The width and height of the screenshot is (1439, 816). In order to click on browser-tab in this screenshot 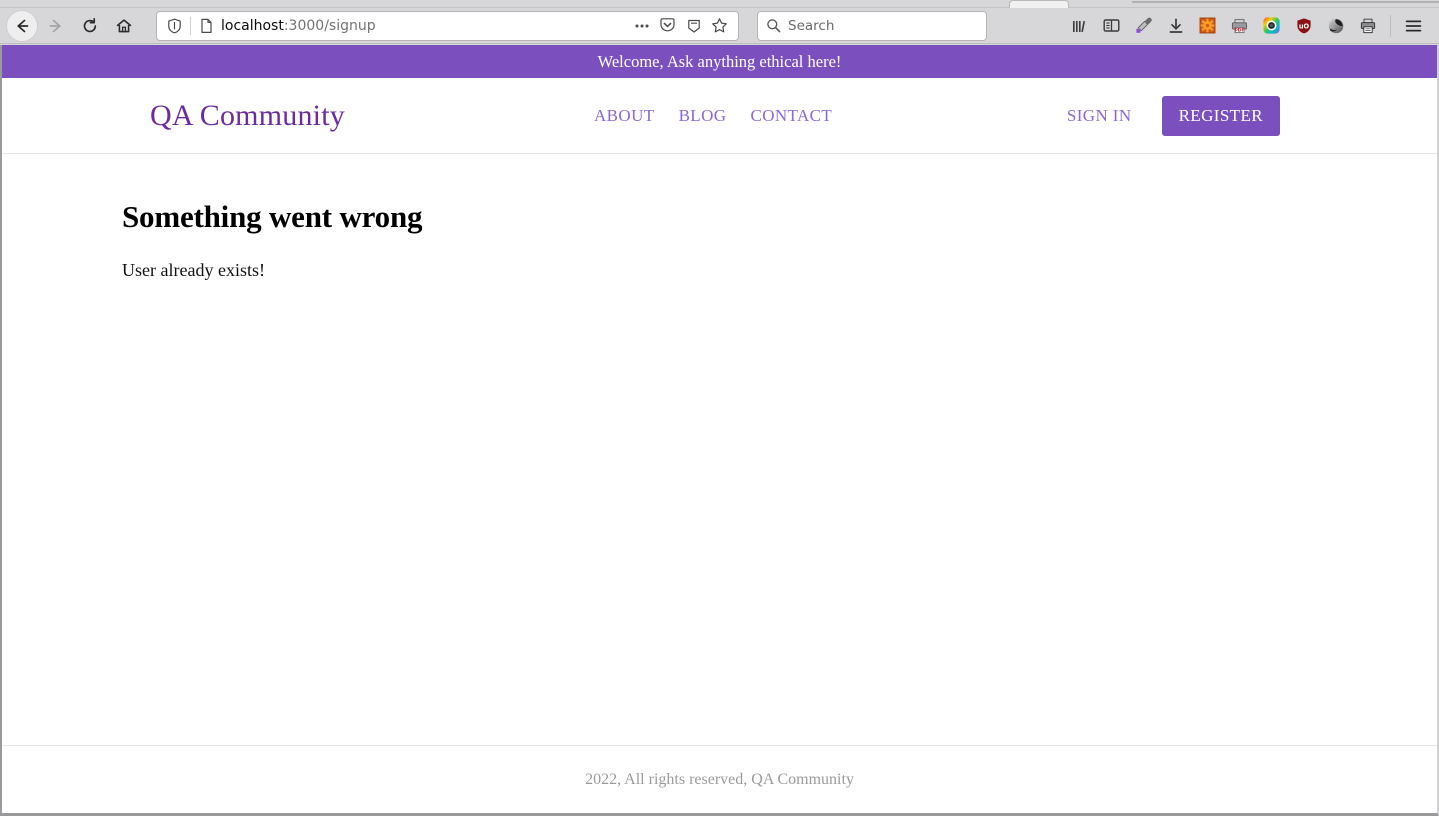, I will do `click(1039, 4)`.